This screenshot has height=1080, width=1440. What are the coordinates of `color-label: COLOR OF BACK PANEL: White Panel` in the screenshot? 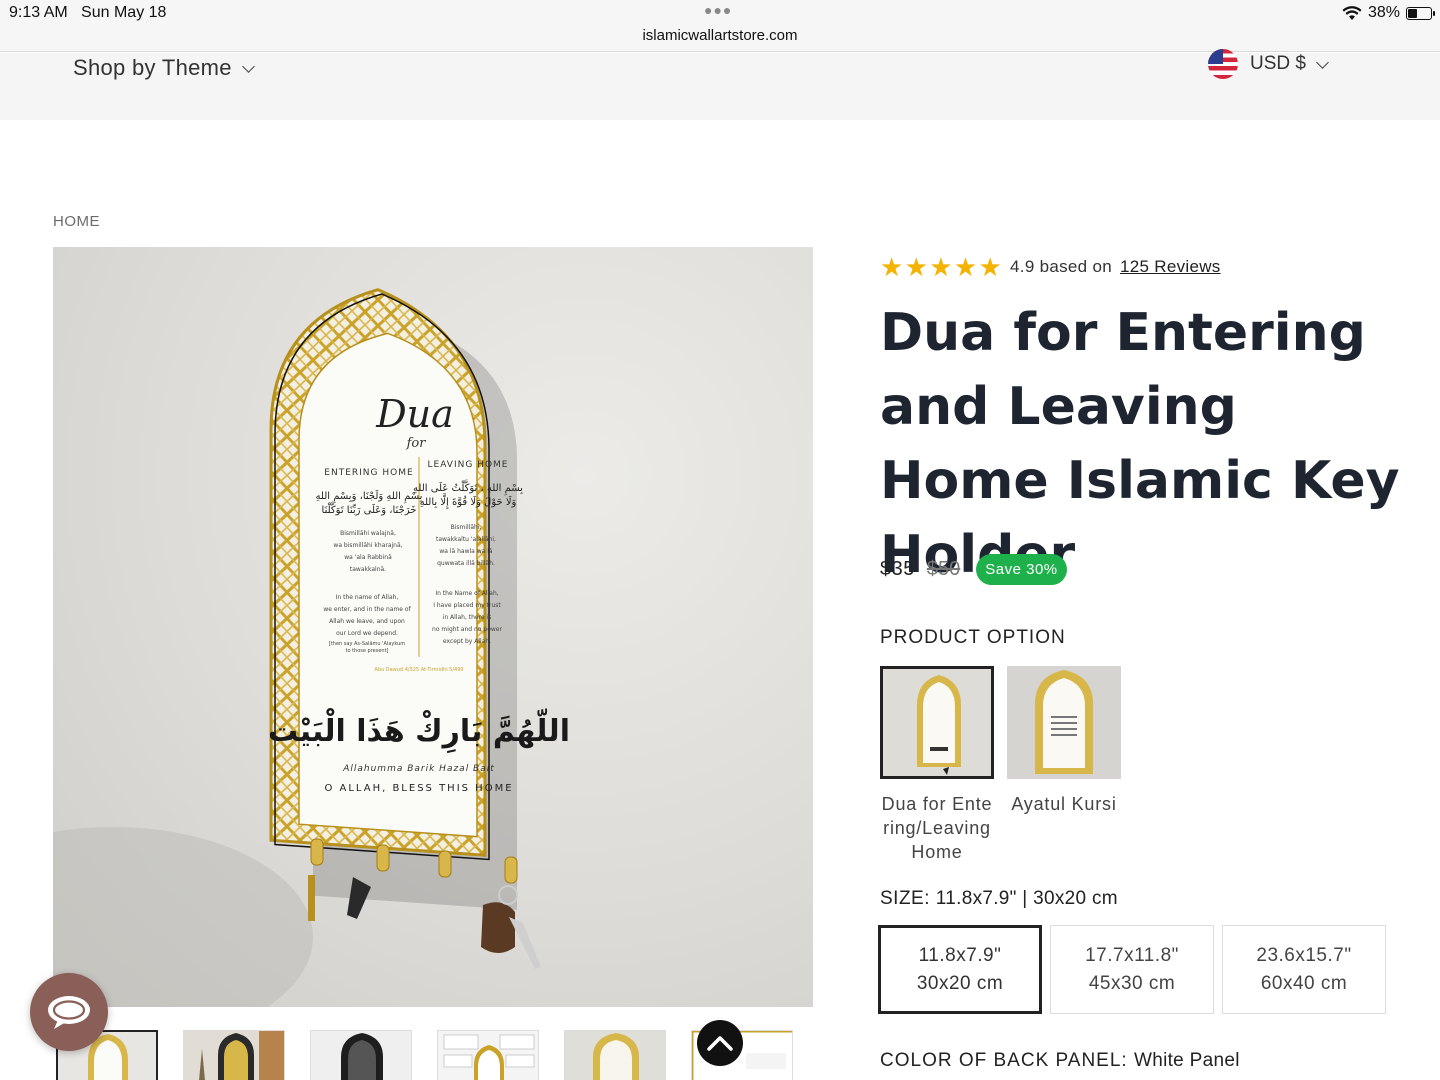 It's located at (1060, 1061).